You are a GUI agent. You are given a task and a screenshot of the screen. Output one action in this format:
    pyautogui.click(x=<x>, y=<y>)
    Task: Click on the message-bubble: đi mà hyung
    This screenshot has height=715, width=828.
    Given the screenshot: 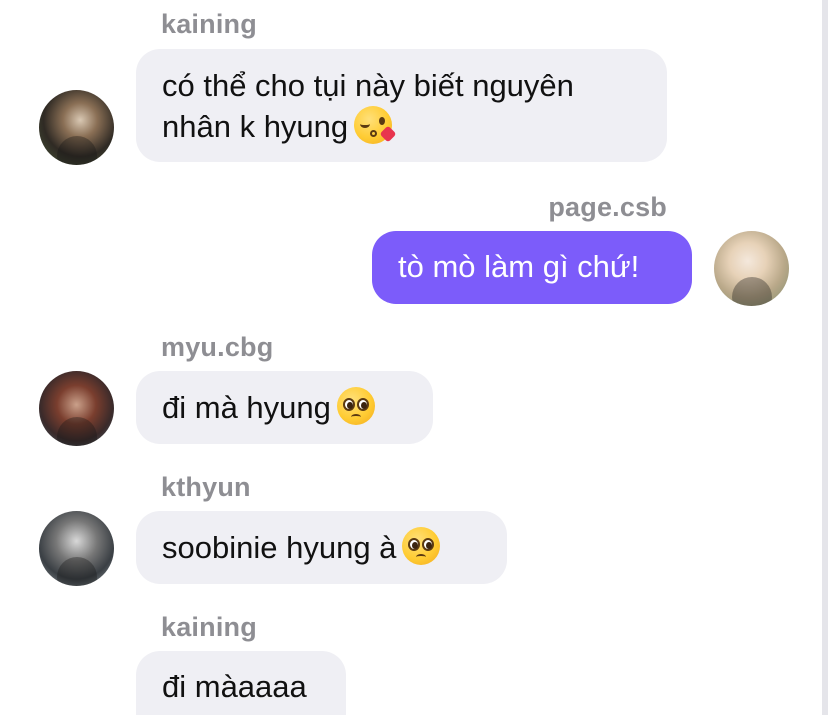 What is the action you would take?
    pyautogui.click(x=284, y=407)
    